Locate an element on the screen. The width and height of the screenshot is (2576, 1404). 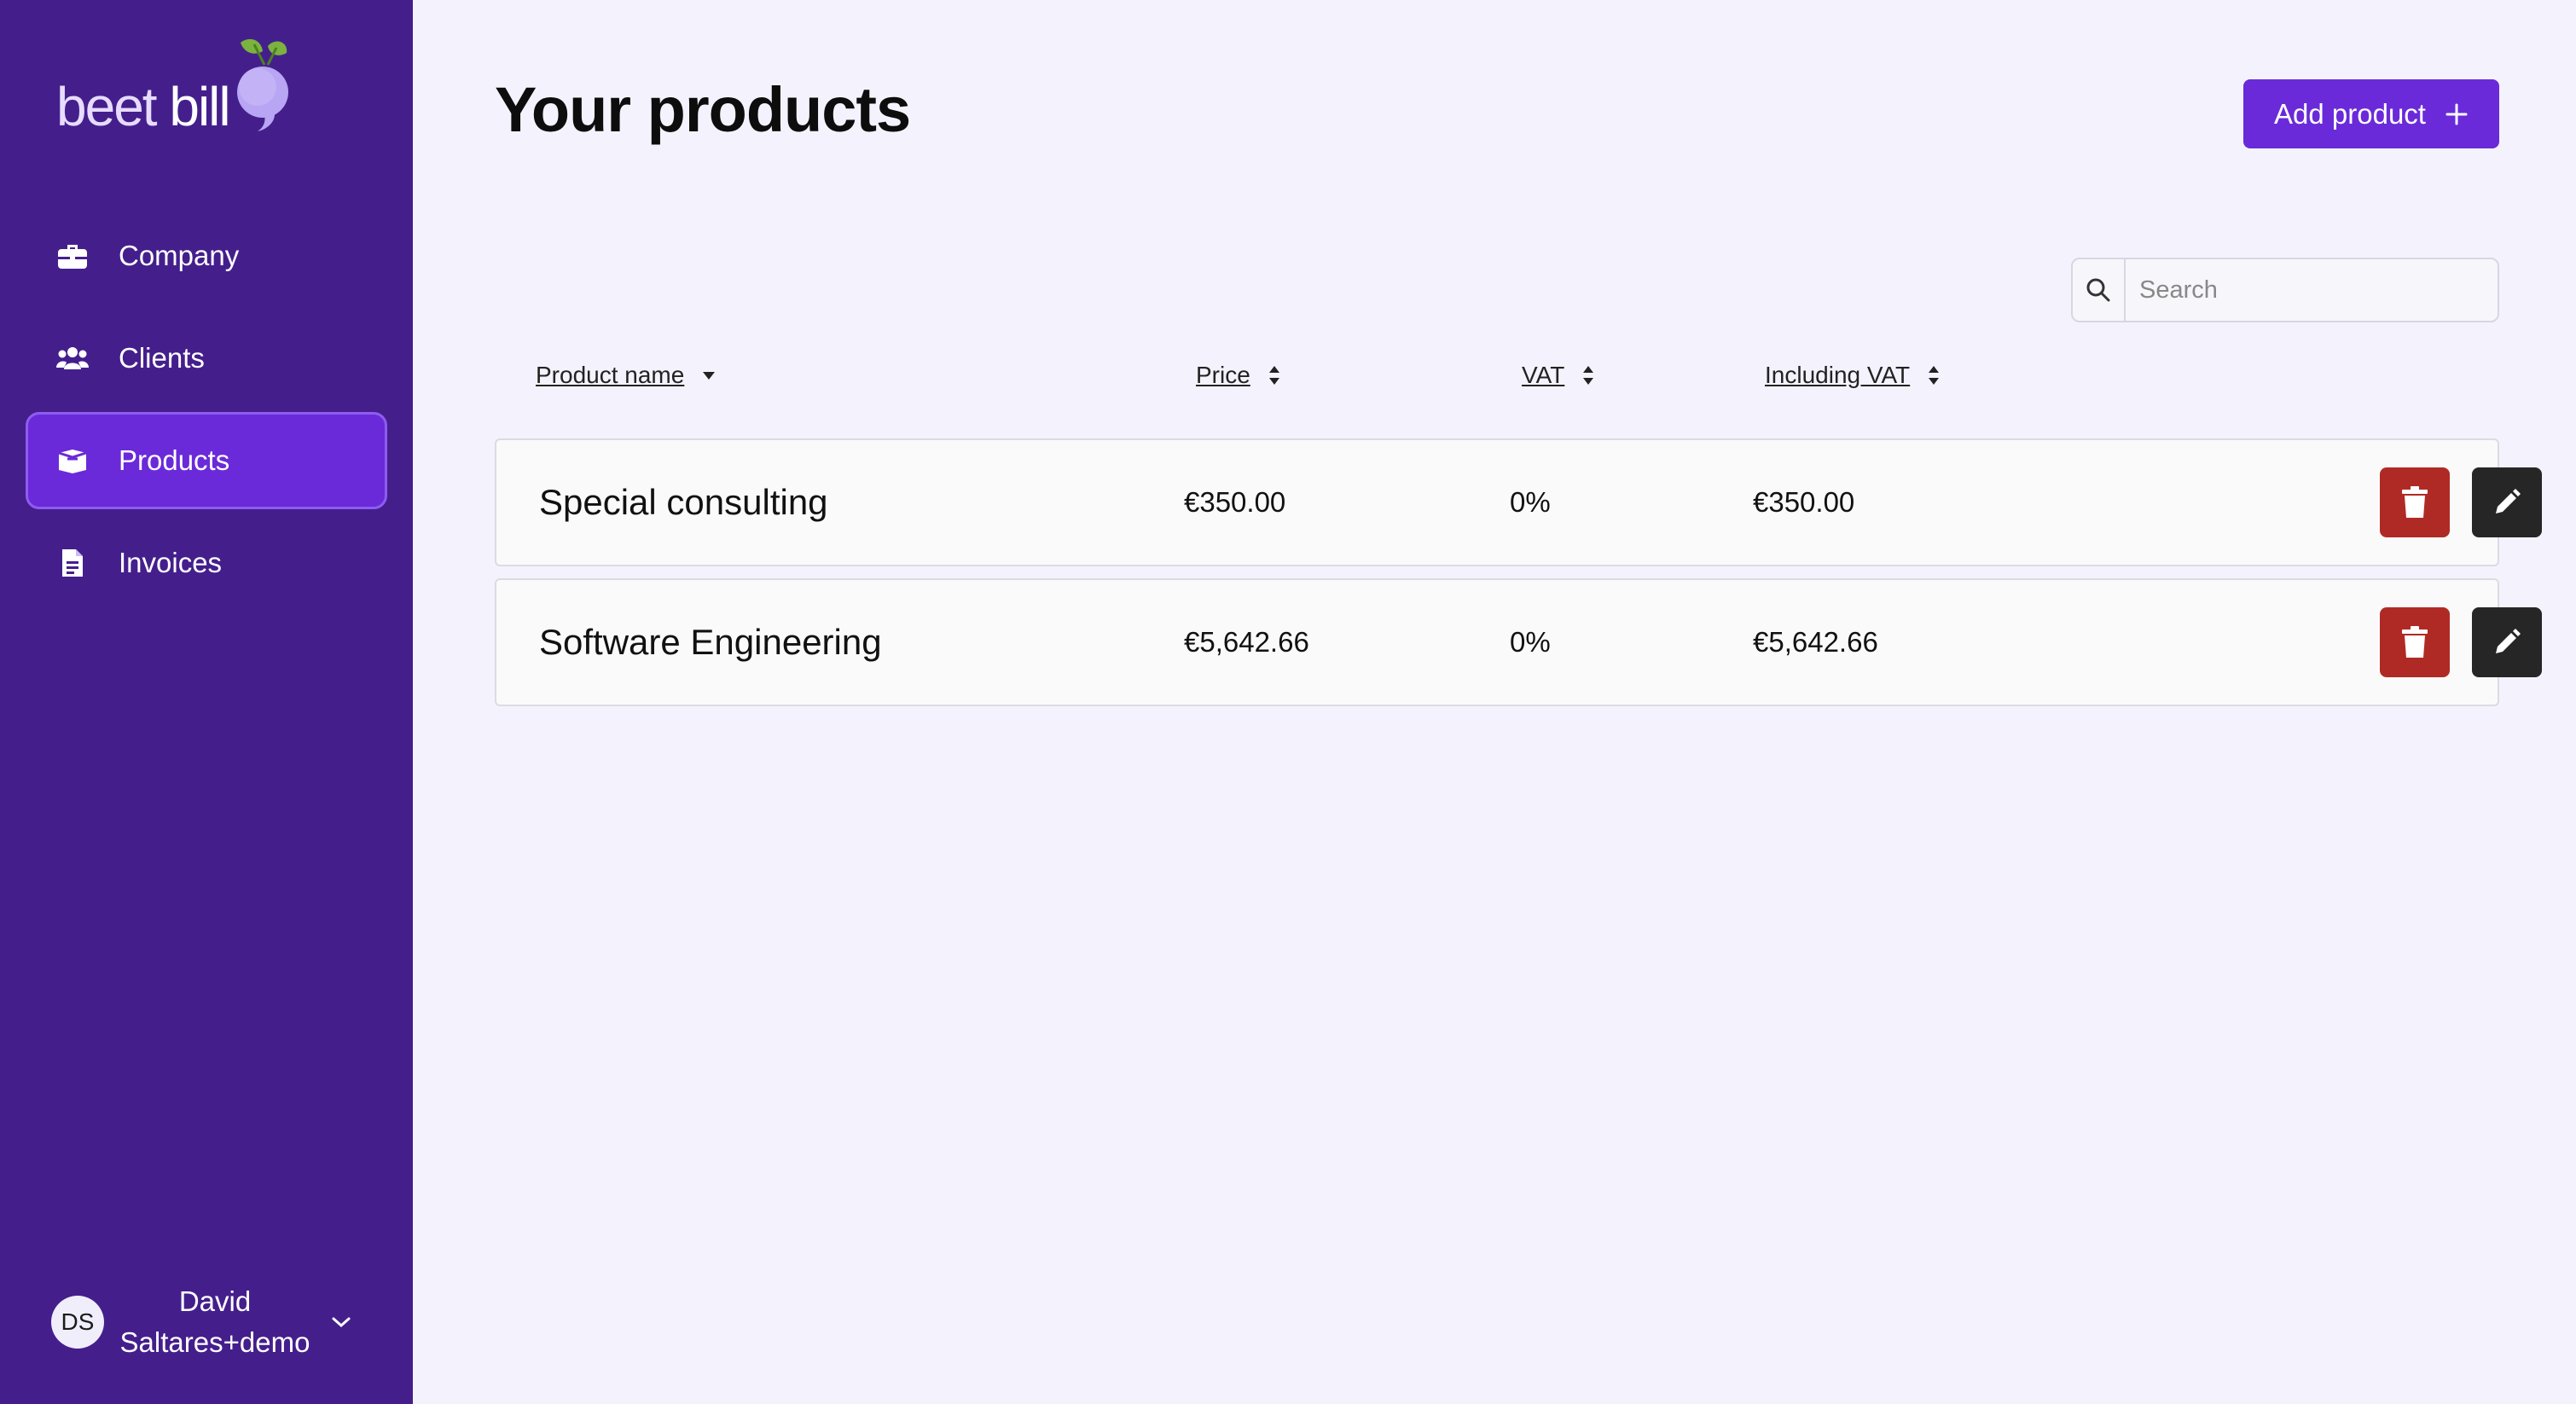
document-icon is located at coordinates (72, 563).